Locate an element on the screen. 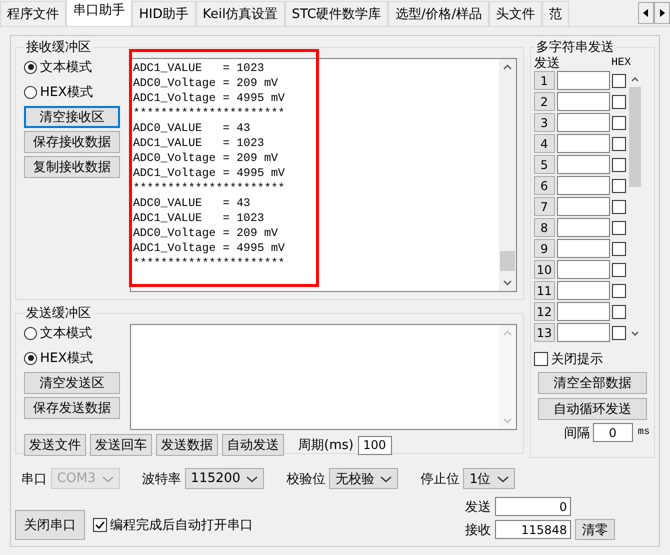 This screenshot has height=555, width=670. setting-dropdown: 1位 is located at coordinates (489, 478).